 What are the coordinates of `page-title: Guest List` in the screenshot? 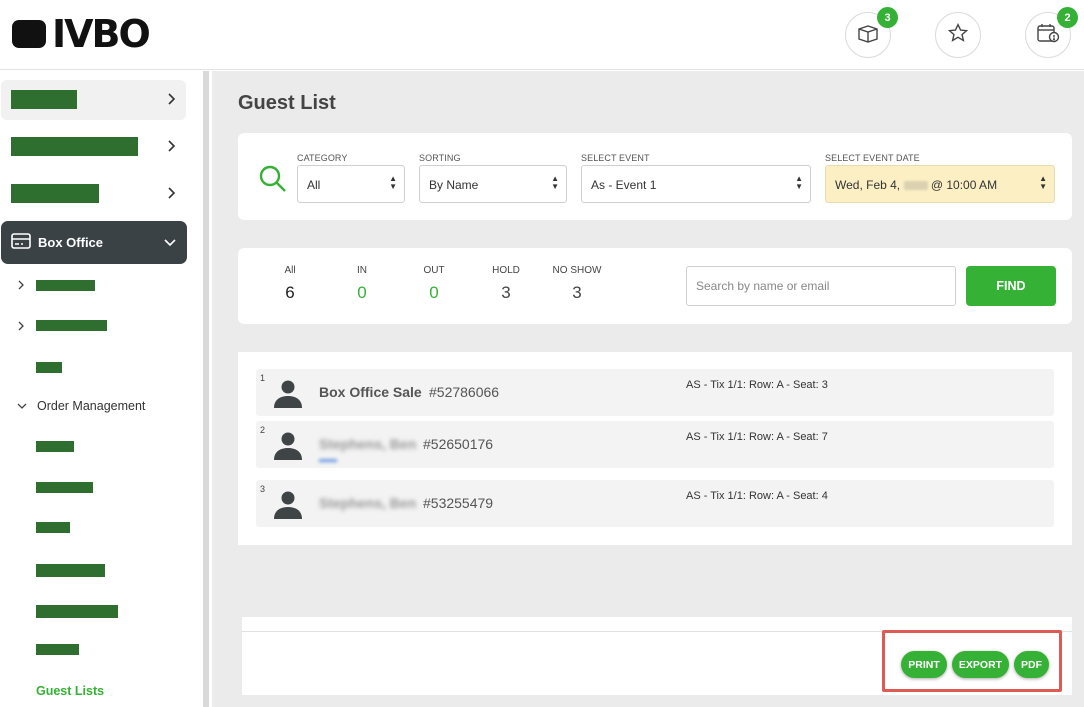 It's located at (287, 103).